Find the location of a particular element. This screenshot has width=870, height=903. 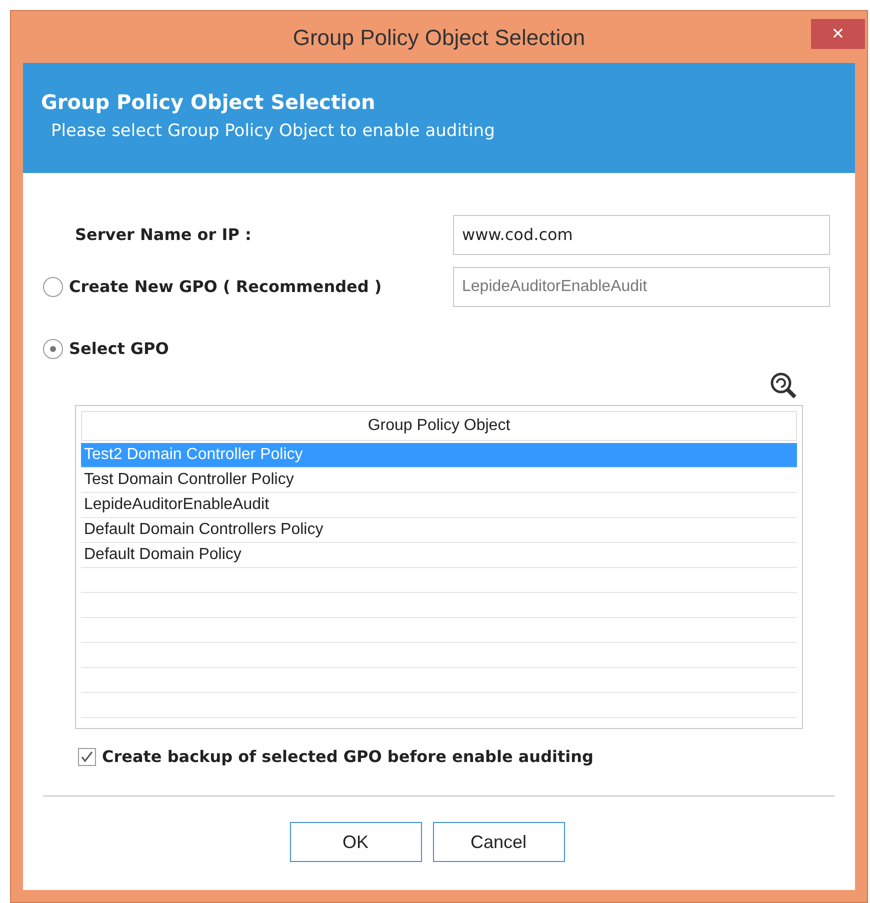

dialog-button: OK is located at coordinates (356, 842).